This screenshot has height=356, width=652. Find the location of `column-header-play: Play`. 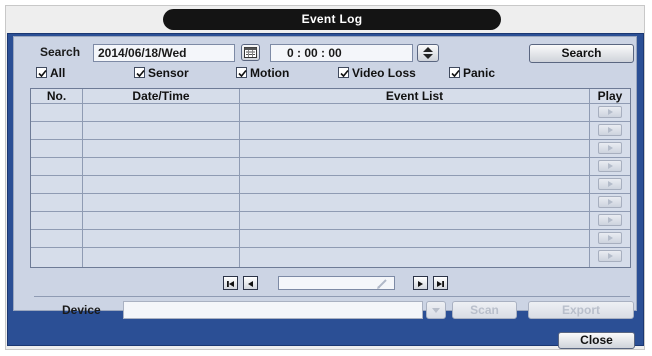

column-header-play: Play is located at coordinates (610, 96).